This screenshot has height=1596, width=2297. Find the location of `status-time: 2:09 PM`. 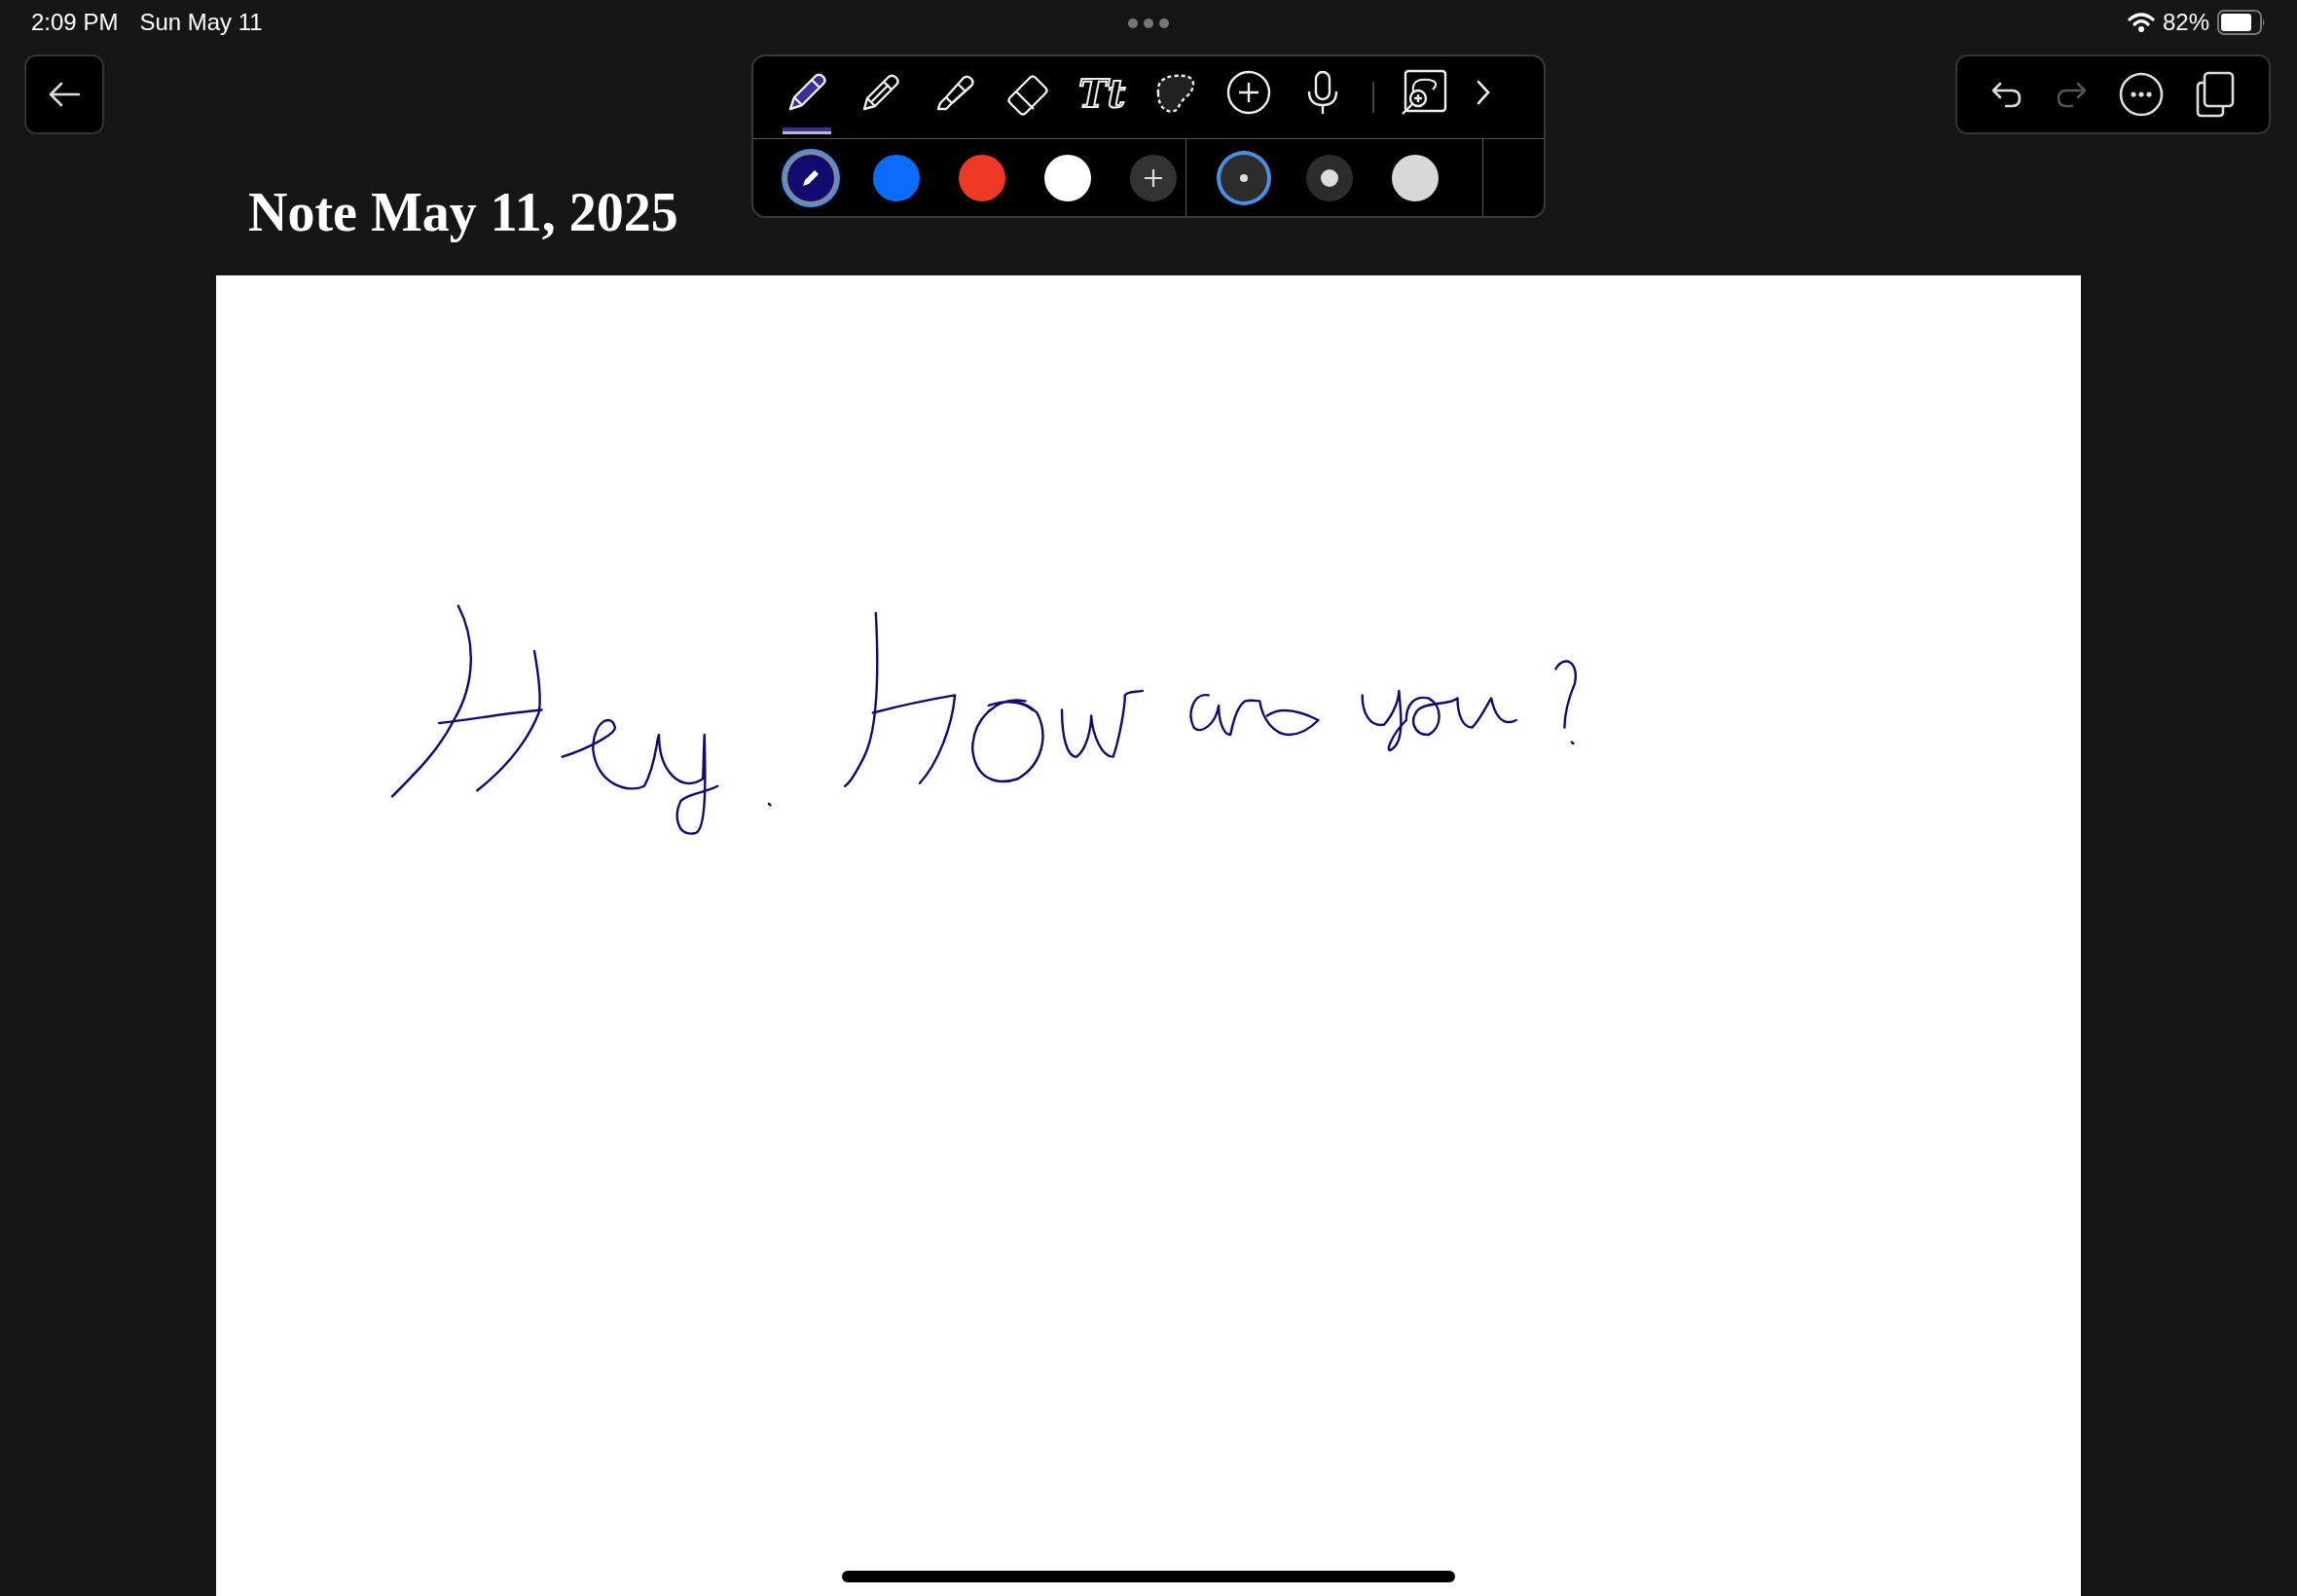

status-time: 2:09 PM is located at coordinates (75, 22).